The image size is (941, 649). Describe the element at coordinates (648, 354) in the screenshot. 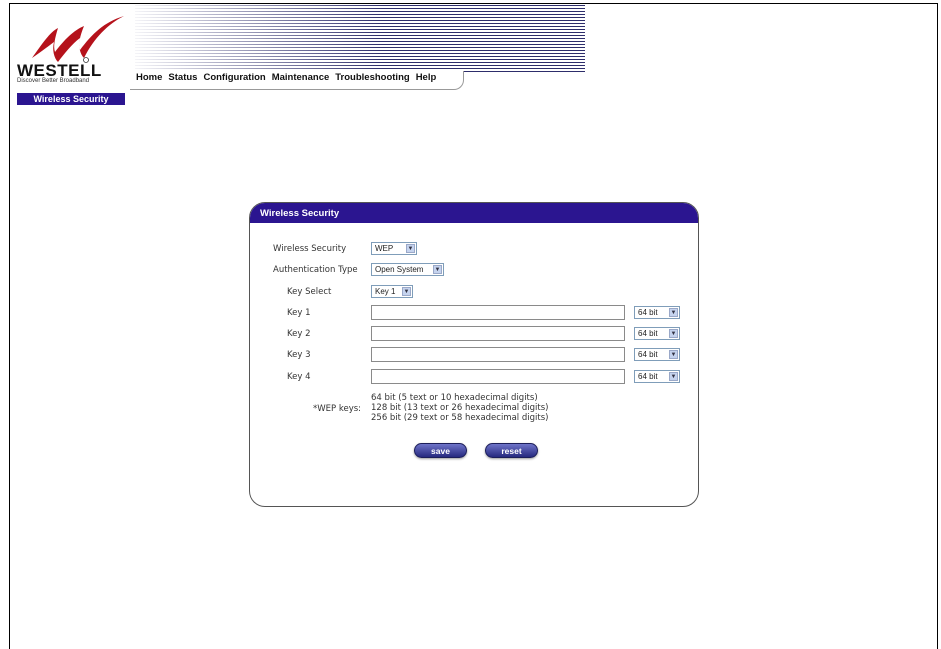

I see `key-3-bits-value: 64 bit` at that location.